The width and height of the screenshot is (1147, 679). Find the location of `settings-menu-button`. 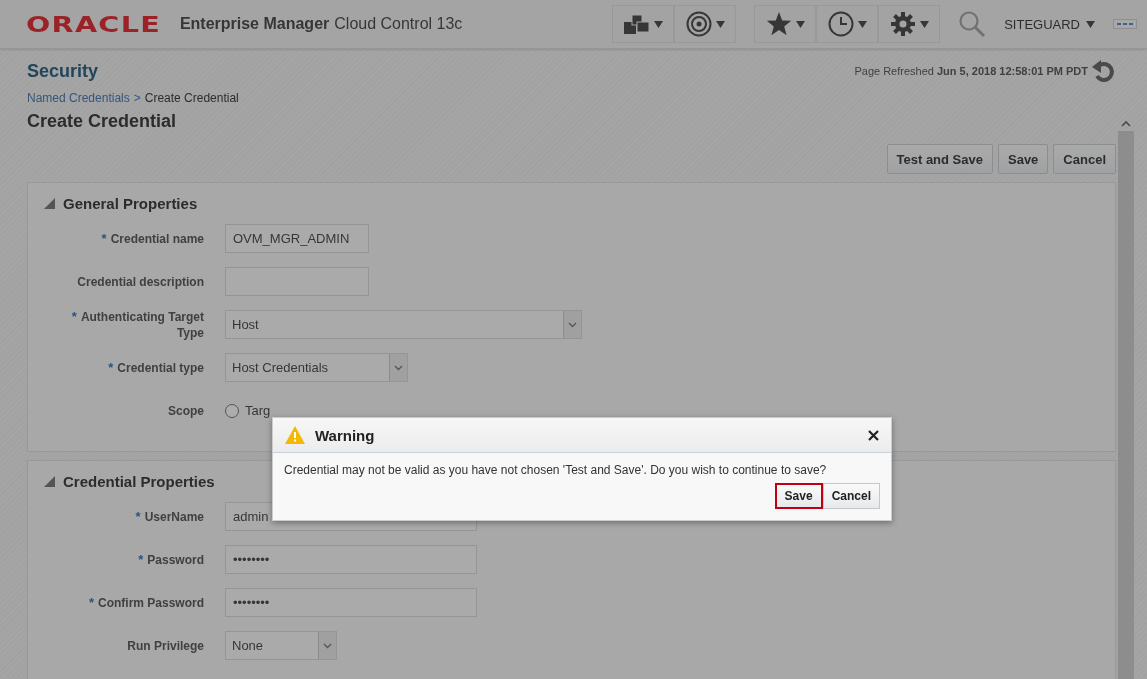

settings-menu-button is located at coordinates (909, 24).